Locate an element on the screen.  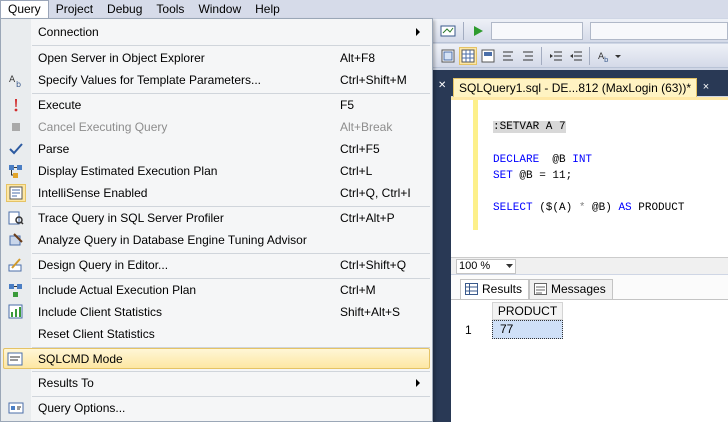
menu-query: Query is located at coordinates (24, 9).